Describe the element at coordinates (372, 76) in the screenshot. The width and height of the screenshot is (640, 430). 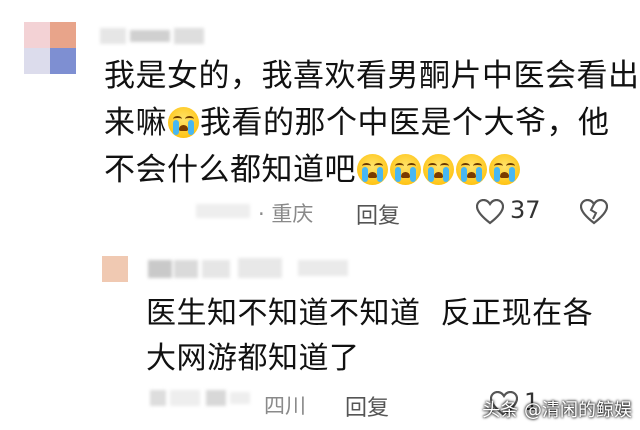
I see `comment-line: 我是女的，我喜欢看男酮片中医会看出` at that location.